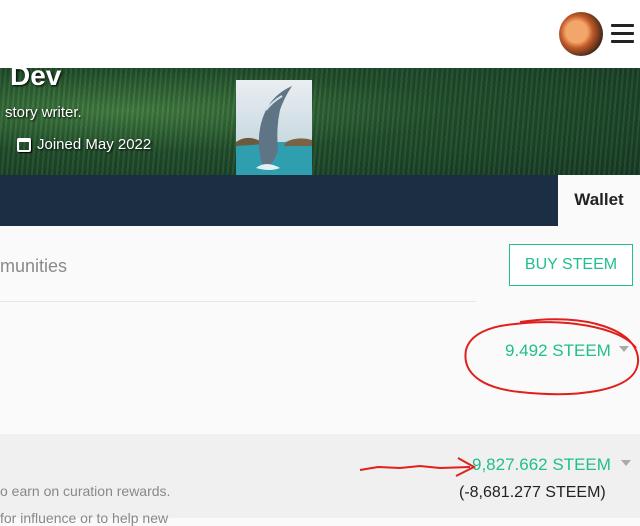 This screenshot has height=526, width=640. What do you see at coordinates (274, 127) in the screenshot?
I see `dolphin-image` at bounding box center [274, 127].